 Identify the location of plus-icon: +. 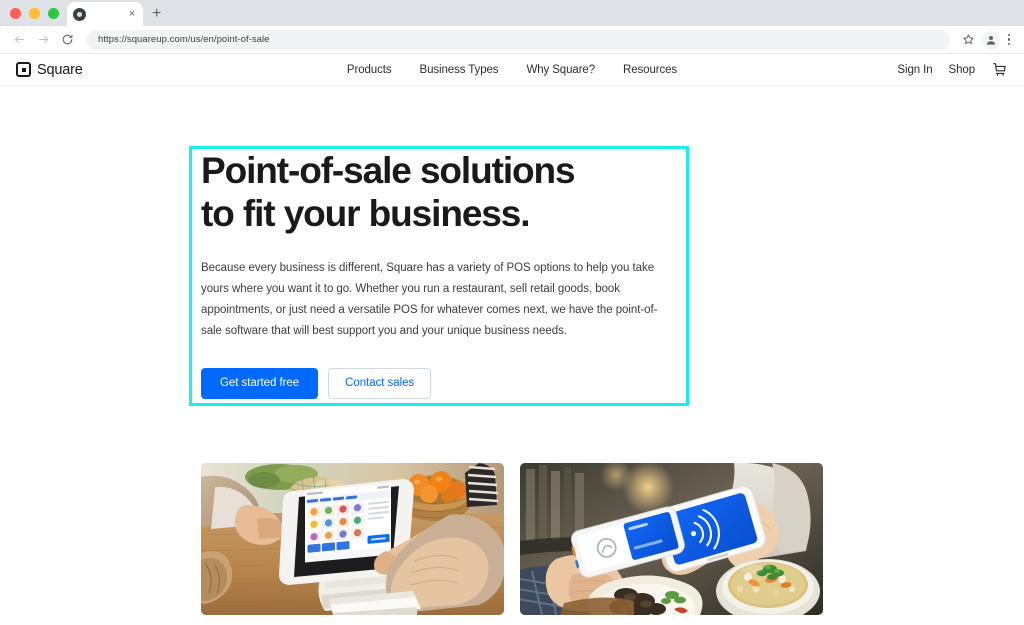
(156, 14).